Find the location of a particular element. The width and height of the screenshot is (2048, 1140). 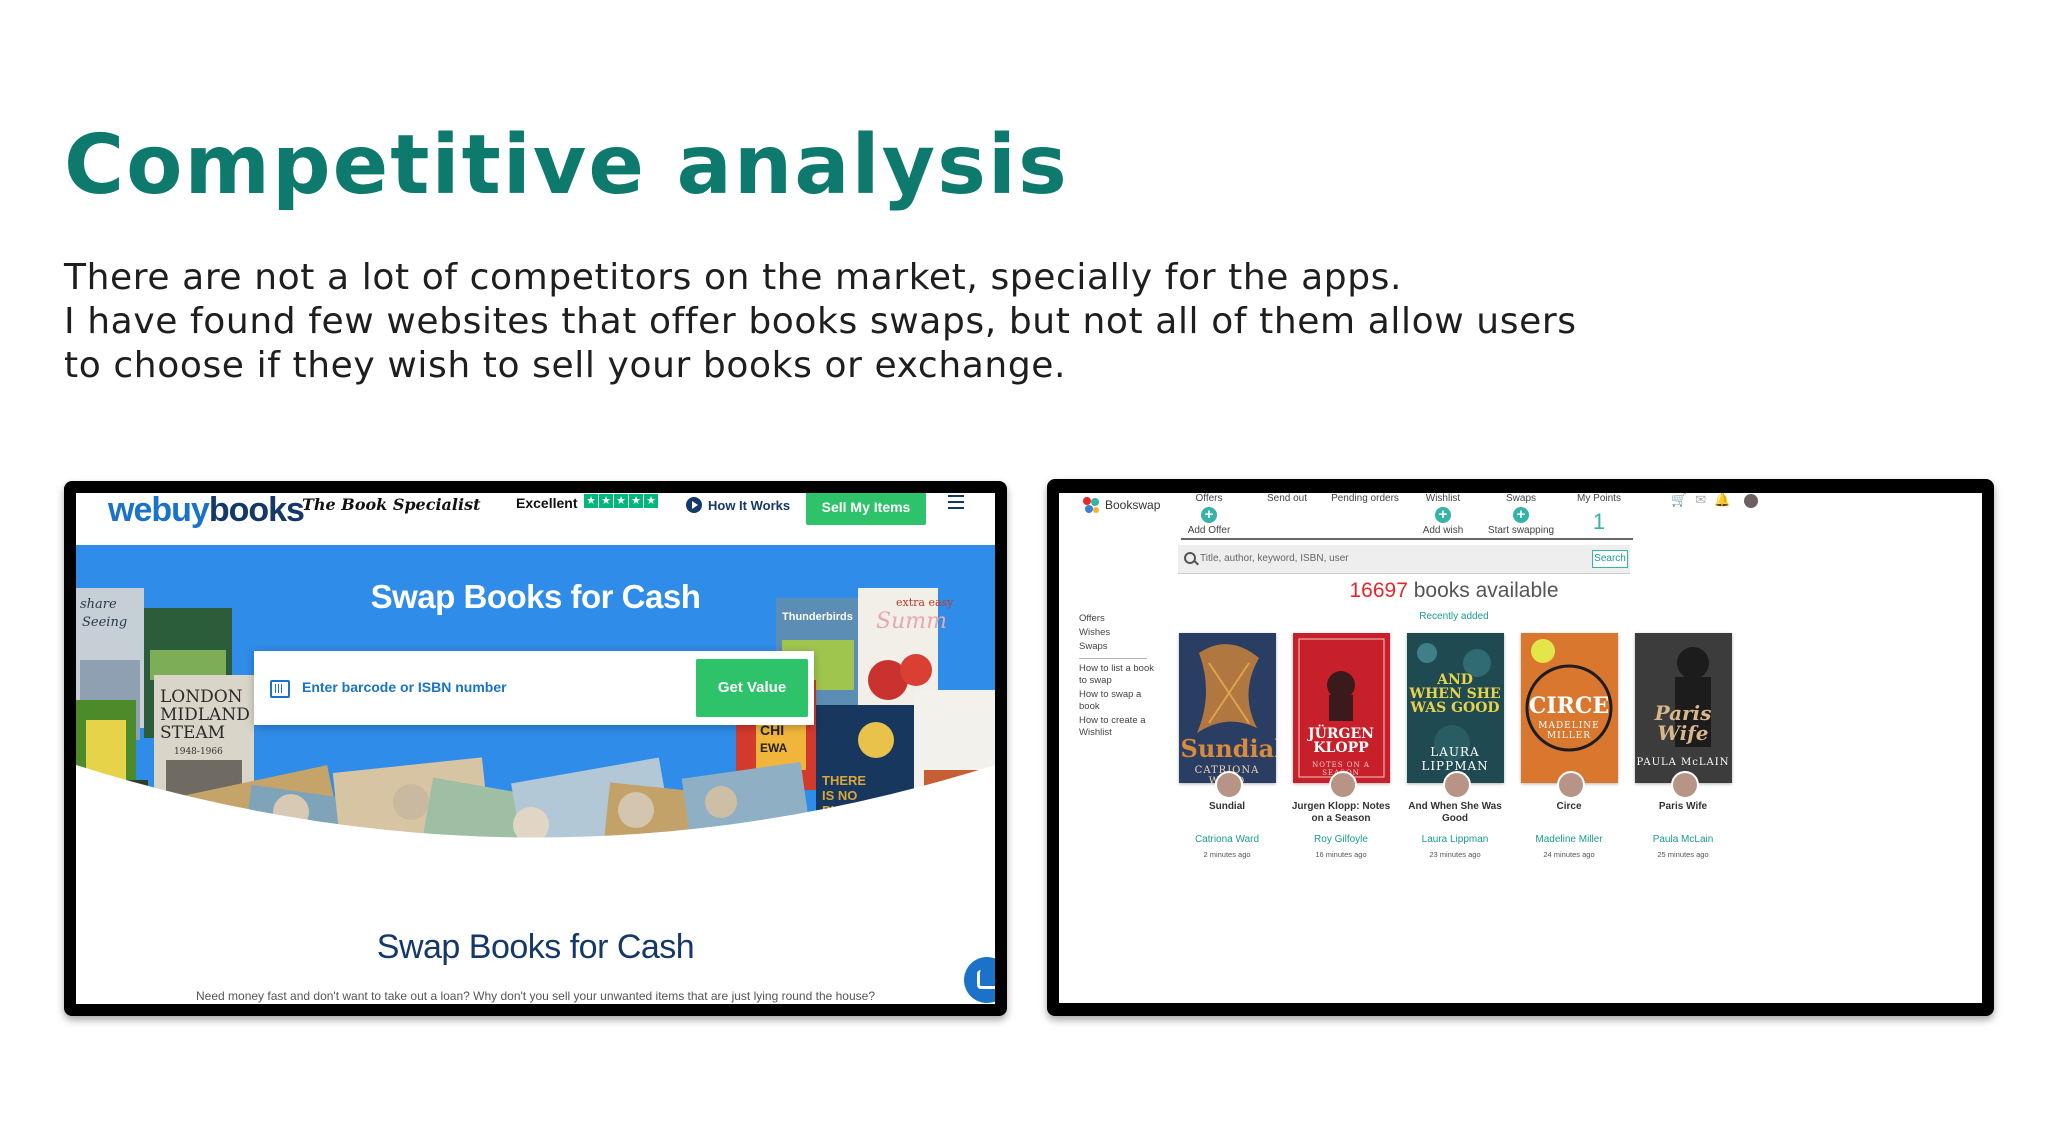

sidebar-divider is located at coordinates (1113, 658).